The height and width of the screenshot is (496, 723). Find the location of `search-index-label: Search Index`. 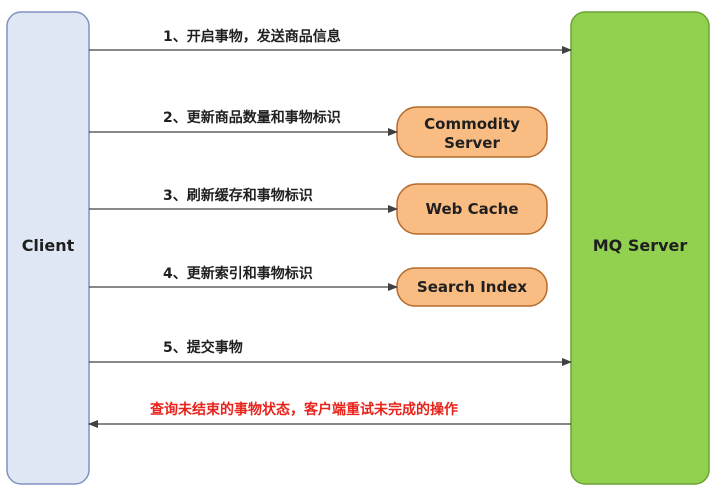

search-index-label: Search Index is located at coordinates (472, 287).